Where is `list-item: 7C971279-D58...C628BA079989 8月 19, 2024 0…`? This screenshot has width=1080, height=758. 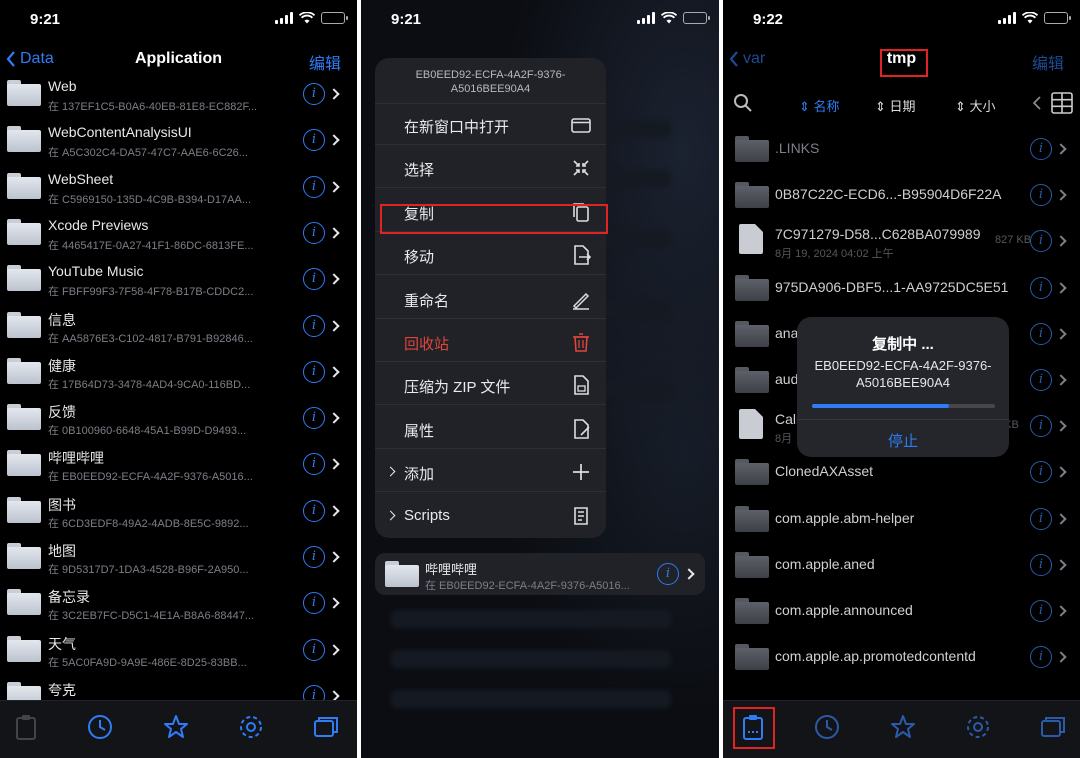
list-item: 7C971279-D58...C628BA079989 8月 19, 2024 0… is located at coordinates (901, 239).